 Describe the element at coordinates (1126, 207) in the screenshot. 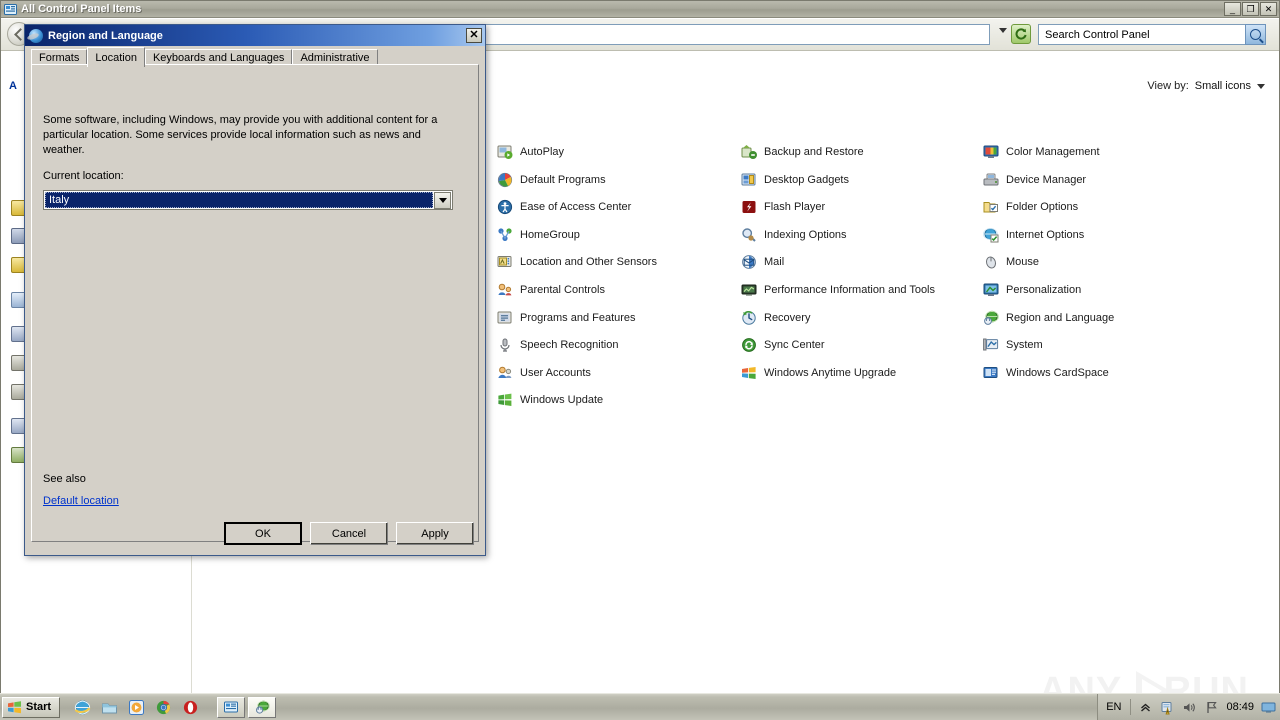

I see `cp-item-folder-options: Folder Options` at that location.